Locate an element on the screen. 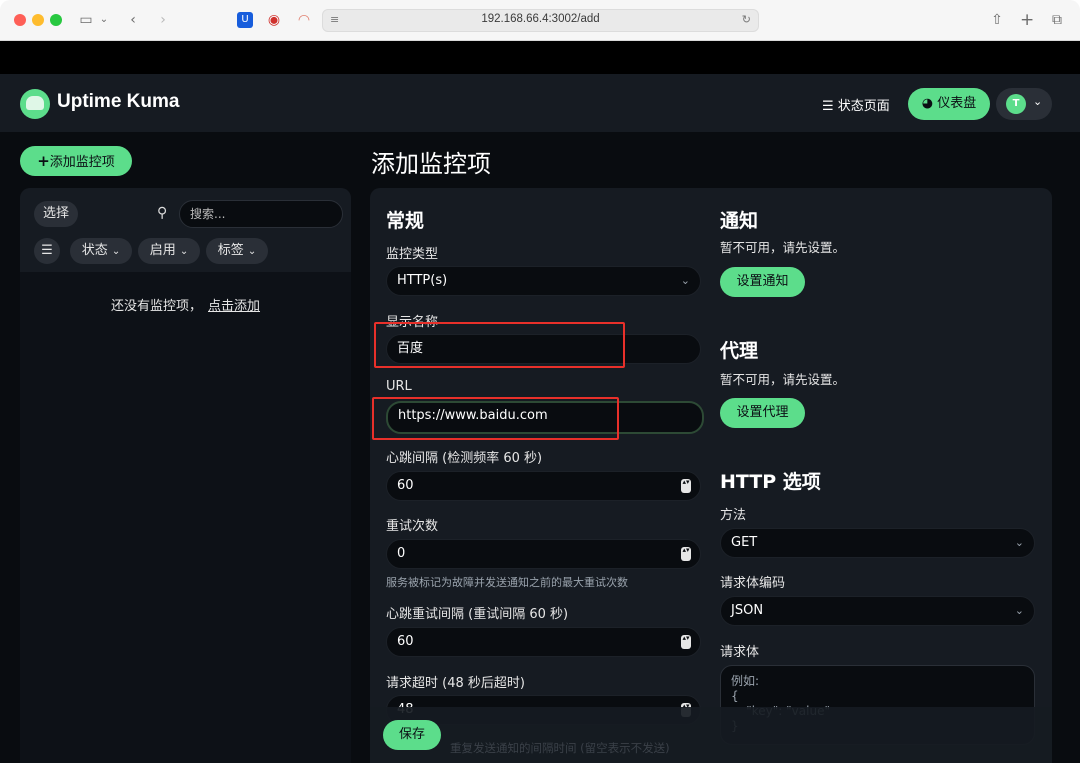 This screenshot has height=763, width=1080. reload-icon: ↻ is located at coordinates (746, 19).